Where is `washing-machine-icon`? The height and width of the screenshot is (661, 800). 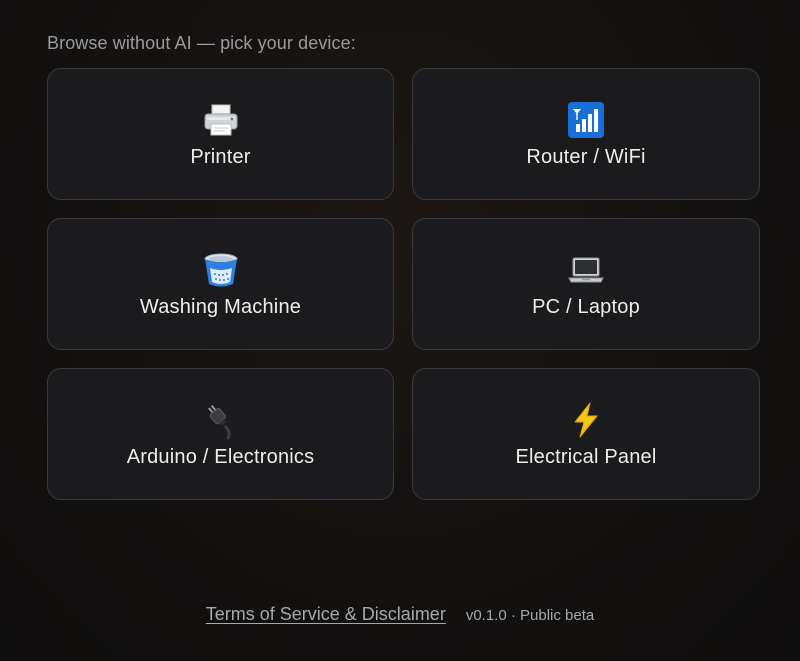 washing-machine-icon is located at coordinates (221, 270).